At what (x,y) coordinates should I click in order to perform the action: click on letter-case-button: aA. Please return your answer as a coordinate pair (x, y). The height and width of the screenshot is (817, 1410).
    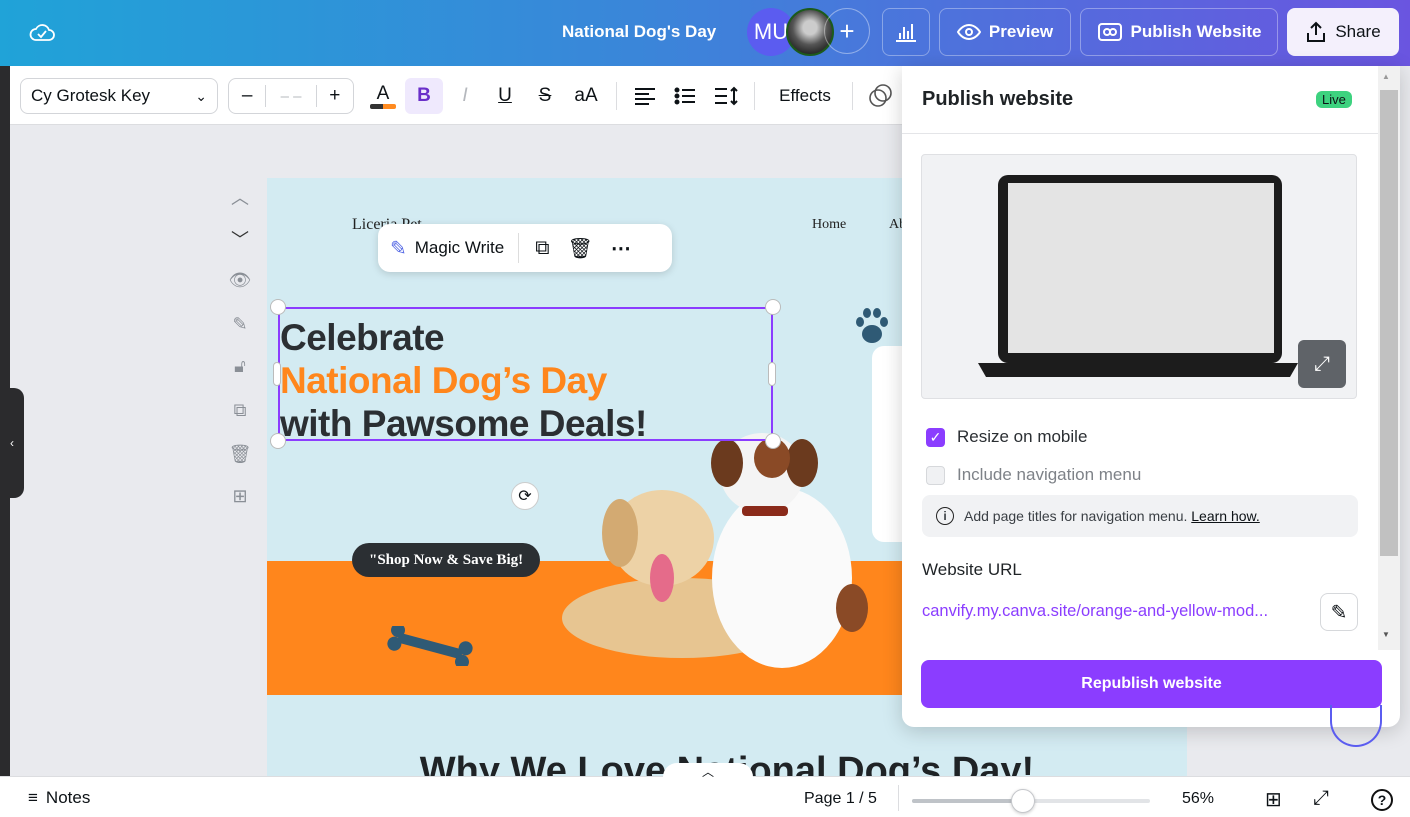
    Looking at the image, I should click on (586, 96).